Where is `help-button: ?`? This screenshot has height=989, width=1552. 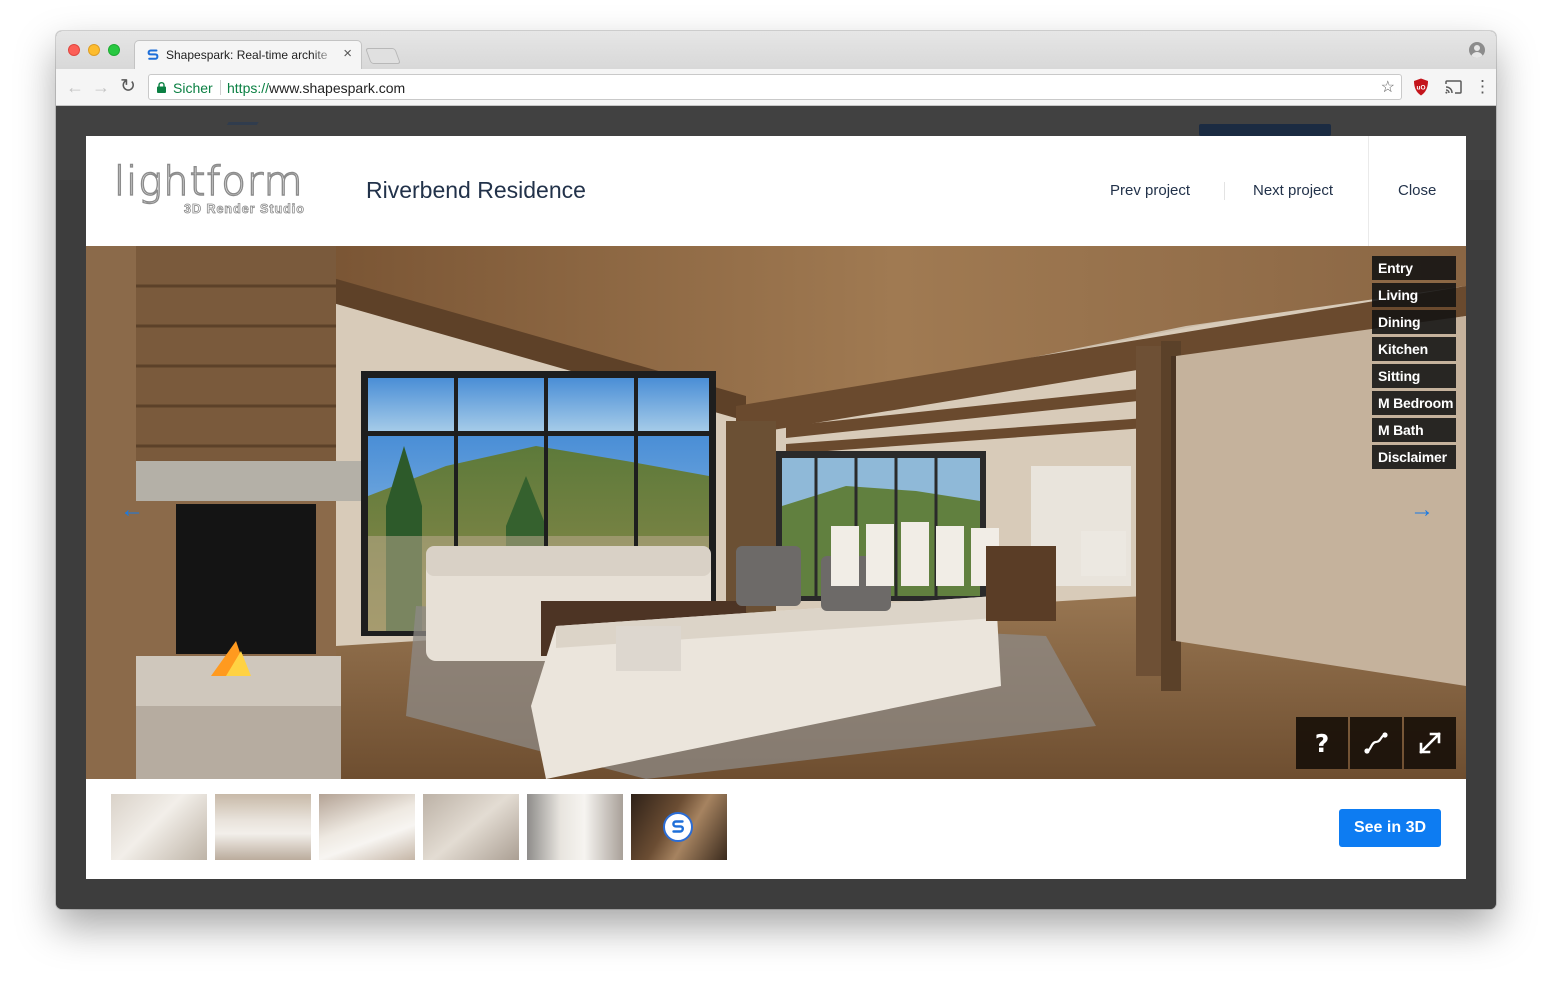 help-button: ? is located at coordinates (1322, 743).